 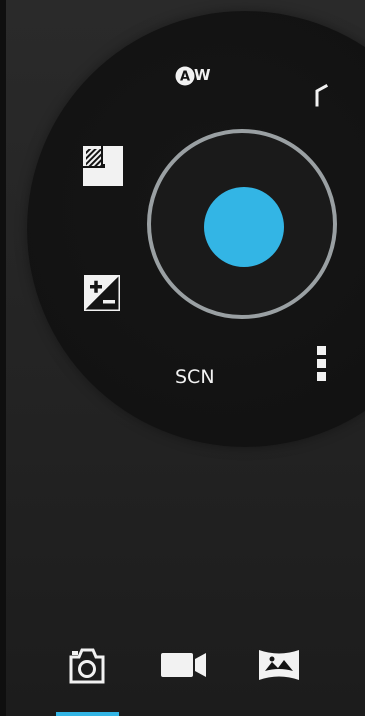 I want to click on metering-icon, so click(x=103, y=166).